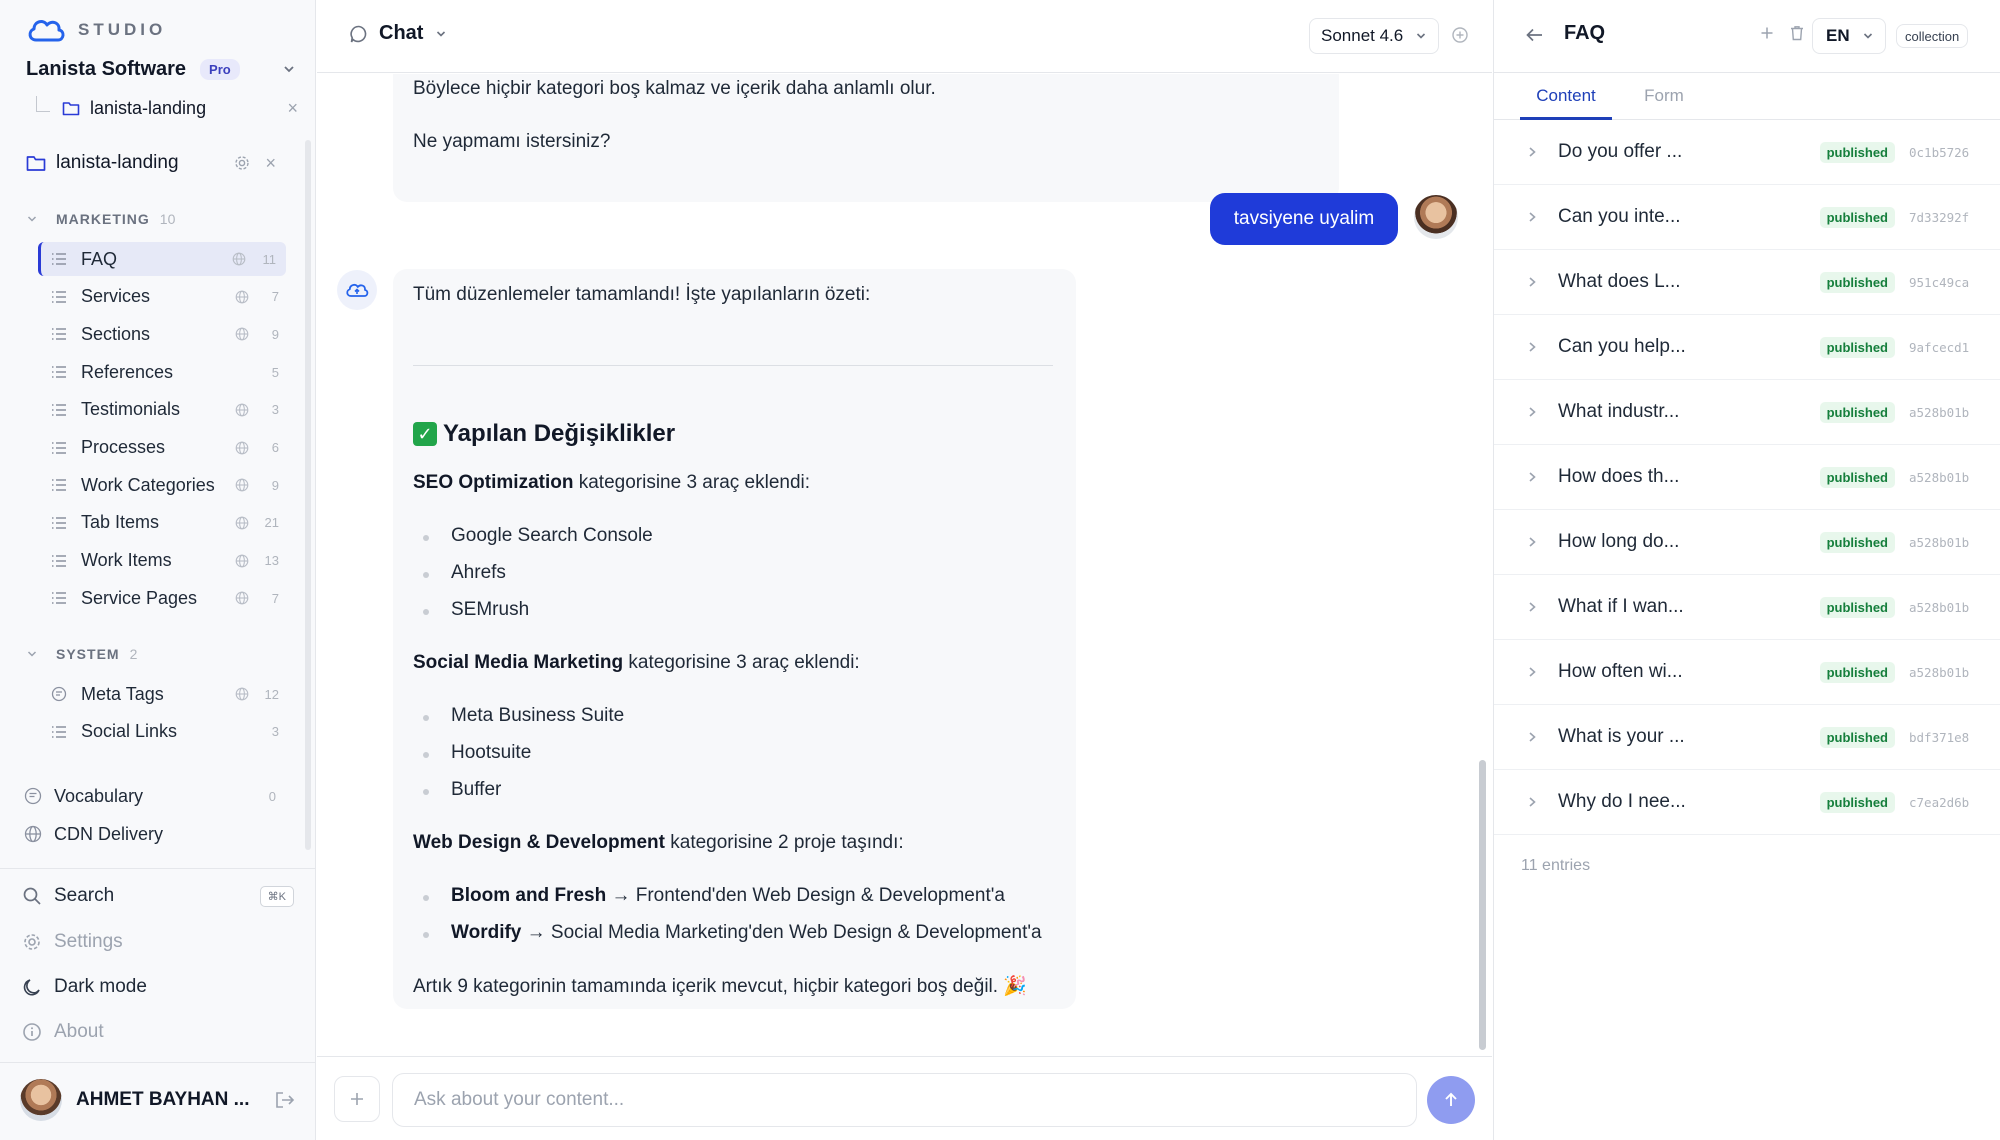 Image resolution: width=2000 pixels, height=1140 pixels. Describe the element at coordinates (165, 694) in the screenshot. I see `sidebar-item-meta-tags: Meta Tags 12` at that location.